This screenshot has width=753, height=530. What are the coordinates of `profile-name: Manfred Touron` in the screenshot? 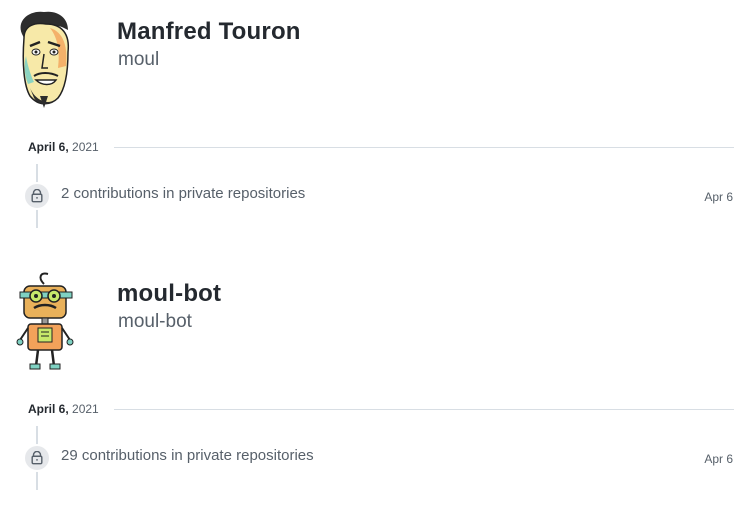 It's located at (209, 32).